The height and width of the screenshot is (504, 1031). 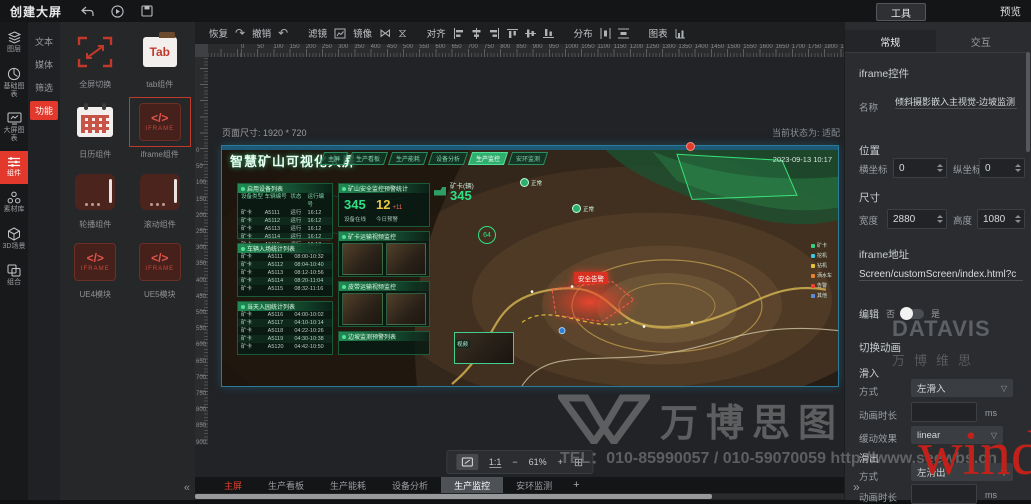 What do you see at coordinates (159, 128) in the screenshot?
I see `component-iframe: </> IFRAME iframe组件` at bounding box center [159, 128].